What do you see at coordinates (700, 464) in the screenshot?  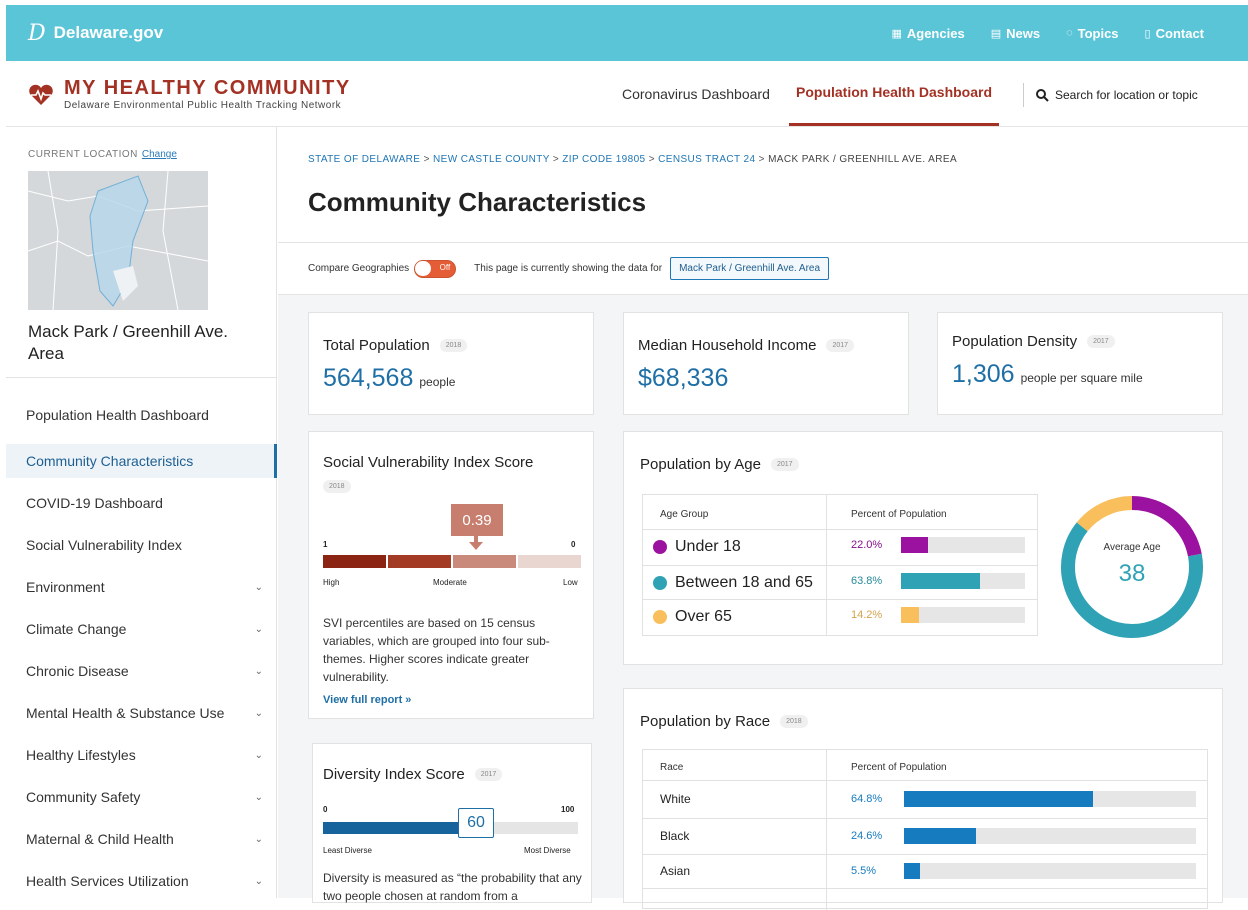 I see `age-title-text: Population by Age` at bounding box center [700, 464].